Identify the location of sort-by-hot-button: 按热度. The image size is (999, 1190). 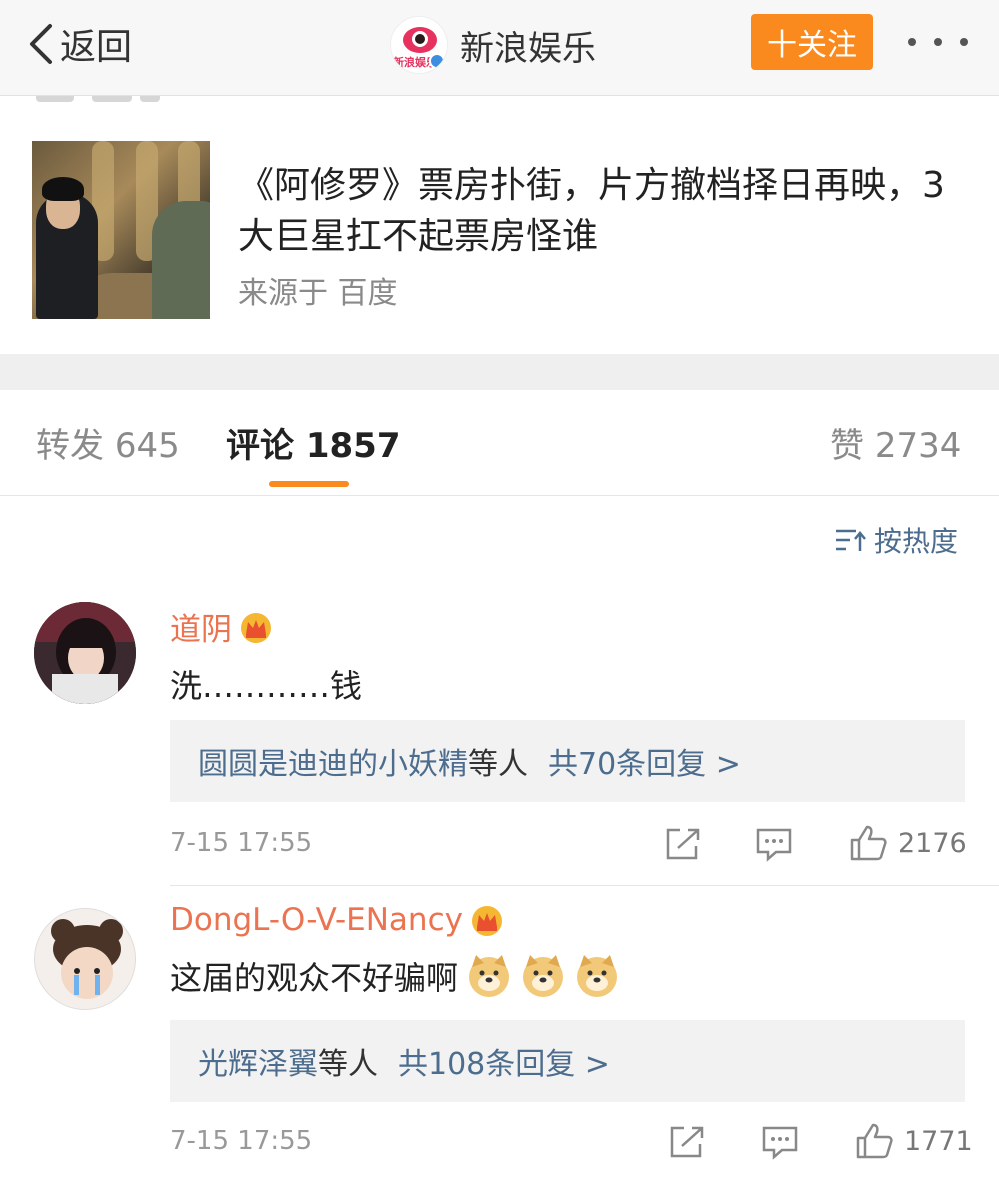
(896, 540).